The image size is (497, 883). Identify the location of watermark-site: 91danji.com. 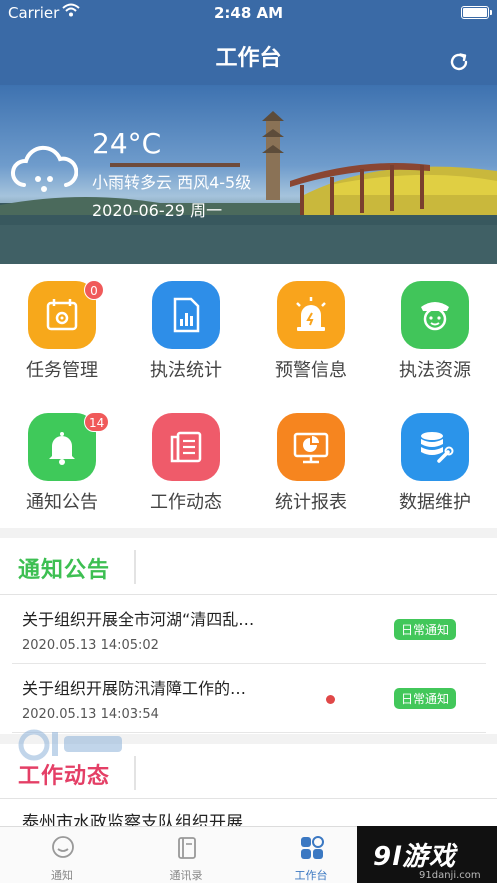
(450, 875).